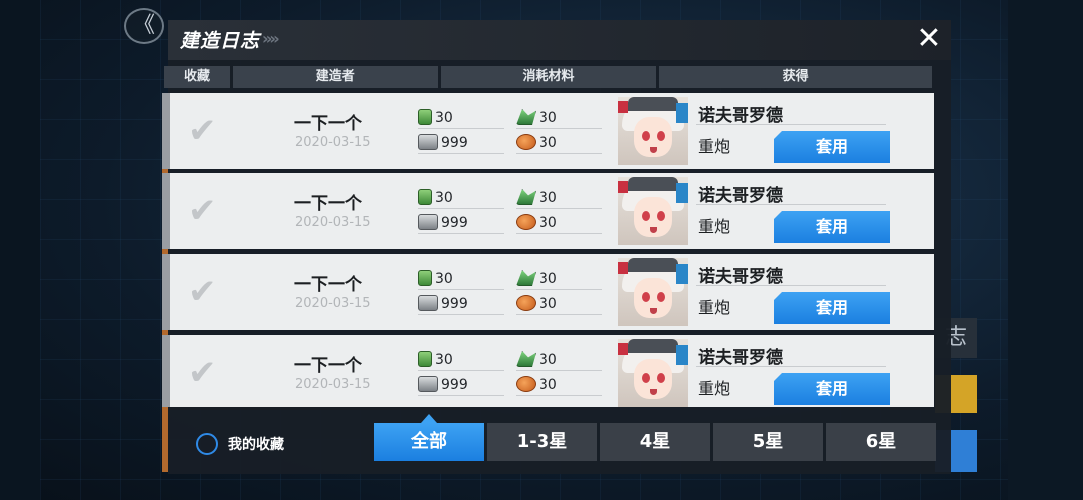 The width and height of the screenshot is (1083, 500). Describe the element at coordinates (256, 445) in the screenshot. I see `favorites-label: 我的收藏` at that location.